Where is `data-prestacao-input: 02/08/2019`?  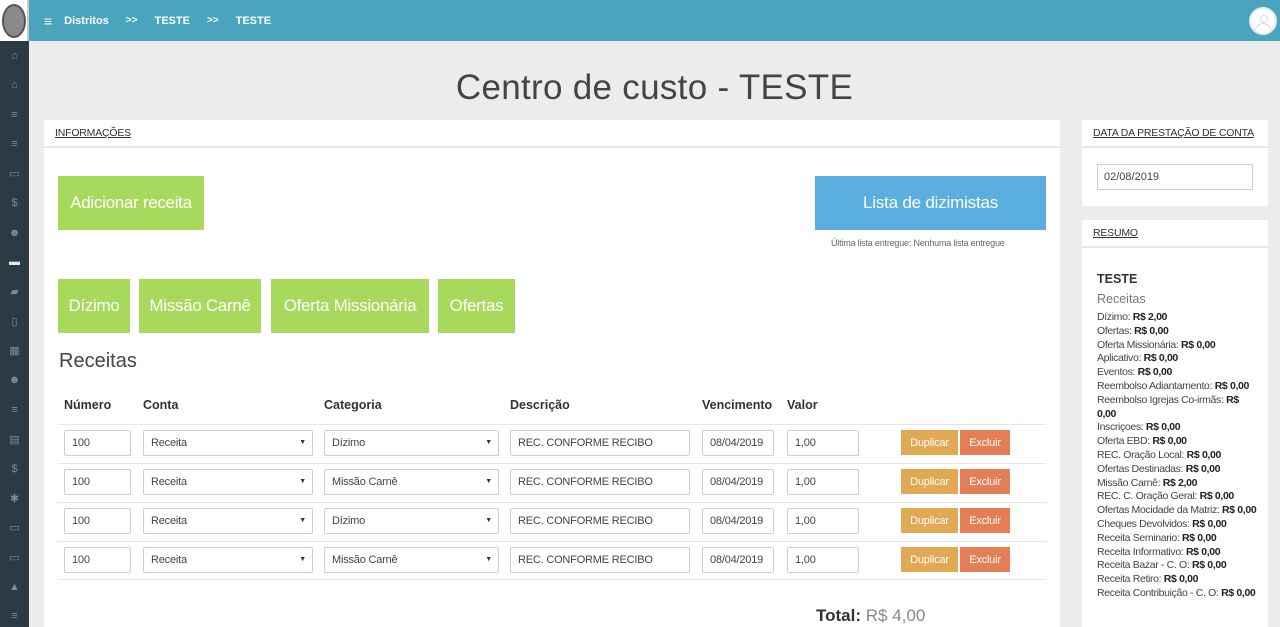 data-prestacao-input: 02/08/2019 is located at coordinates (1175, 177).